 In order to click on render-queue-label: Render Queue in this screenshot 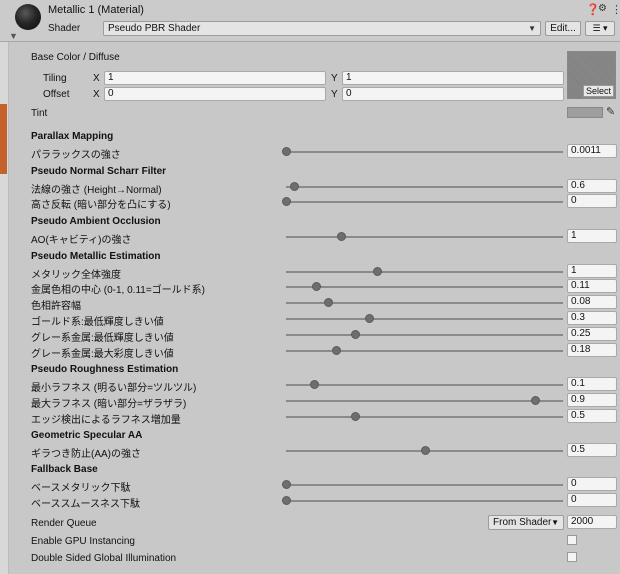, I will do `click(64, 523)`.